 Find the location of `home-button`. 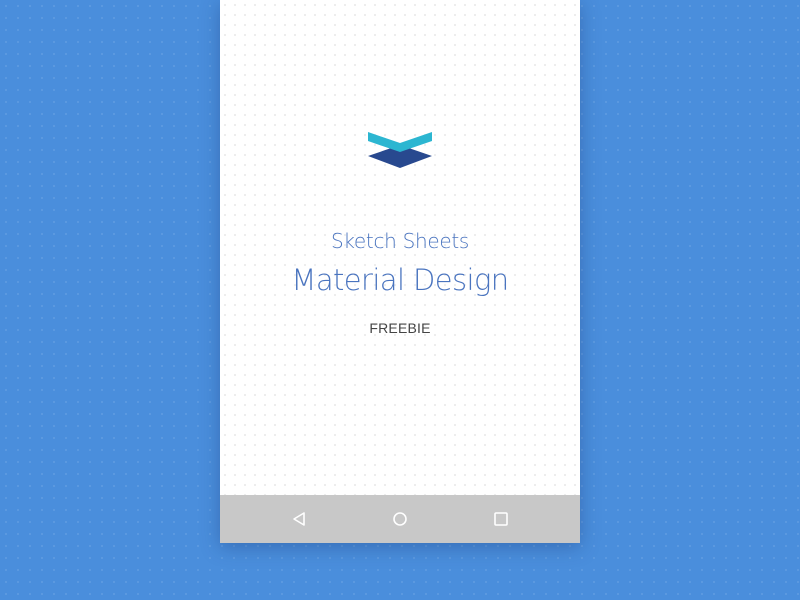

home-button is located at coordinates (400, 519).